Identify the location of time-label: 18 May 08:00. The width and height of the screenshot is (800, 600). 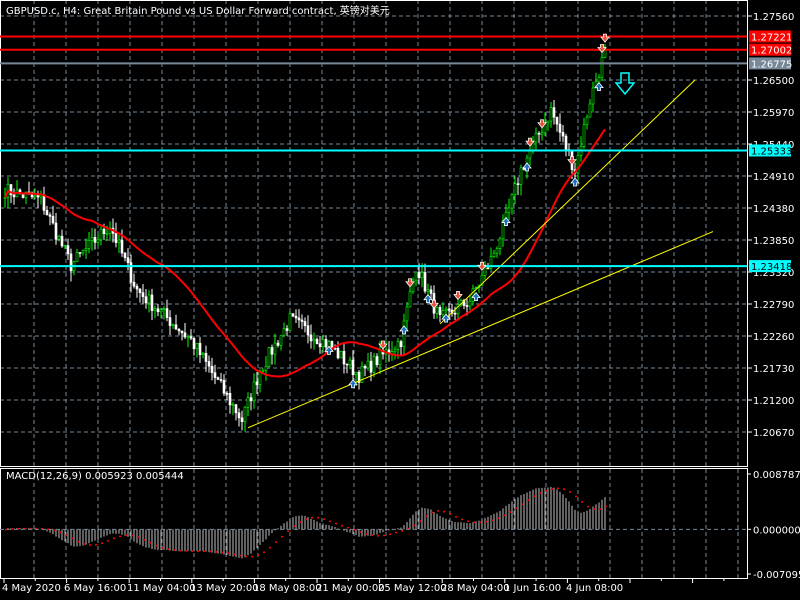
(287, 588).